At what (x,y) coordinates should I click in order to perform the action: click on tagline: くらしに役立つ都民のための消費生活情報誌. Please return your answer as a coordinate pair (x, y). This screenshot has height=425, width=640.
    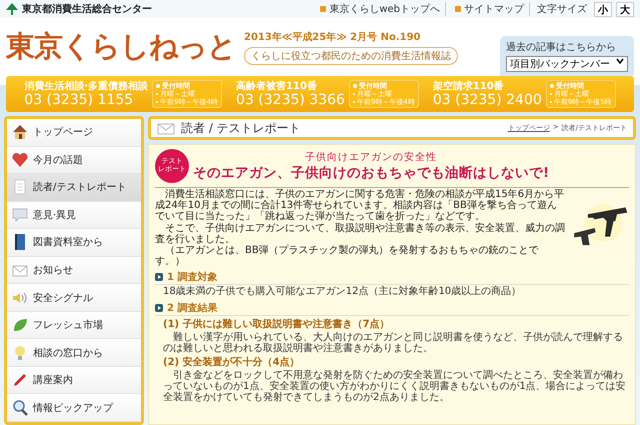
    Looking at the image, I should click on (351, 55).